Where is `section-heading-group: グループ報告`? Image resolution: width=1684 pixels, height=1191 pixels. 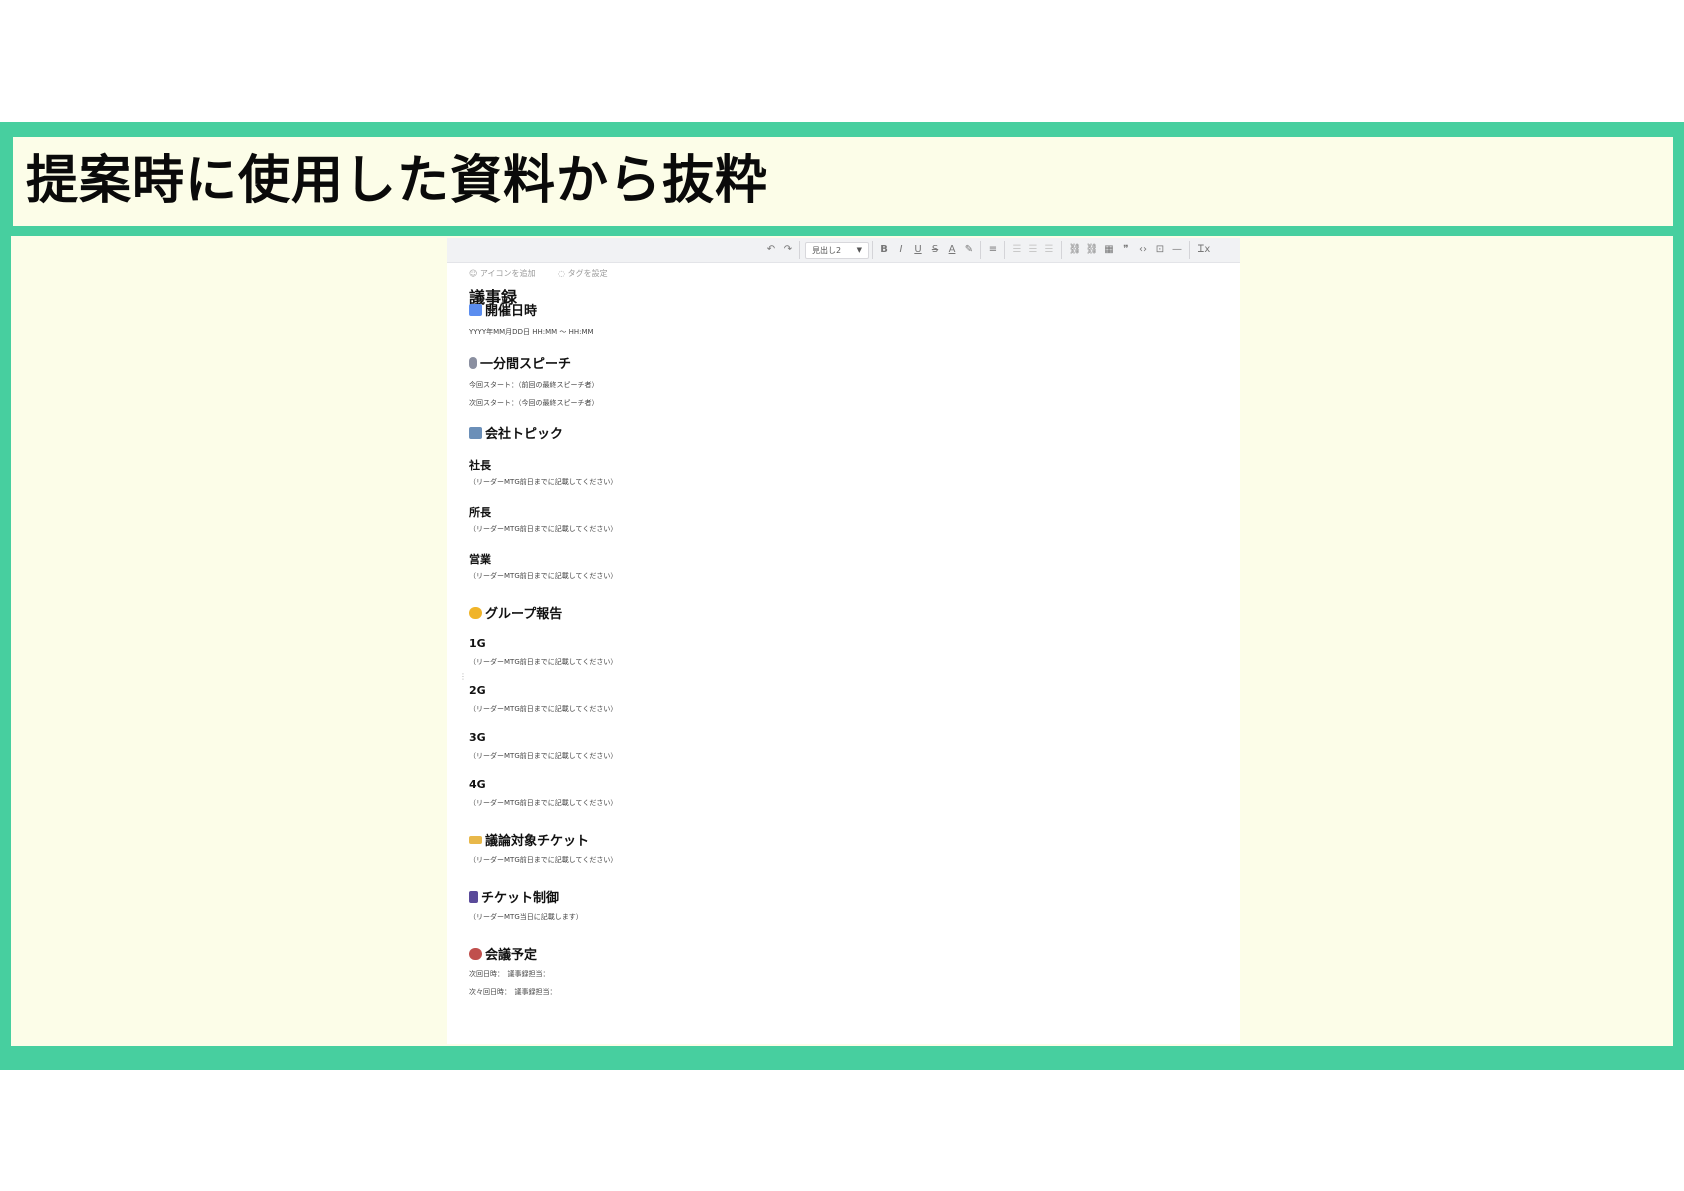
section-heading-group: グループ報告 is located at coordinates (515, 615).